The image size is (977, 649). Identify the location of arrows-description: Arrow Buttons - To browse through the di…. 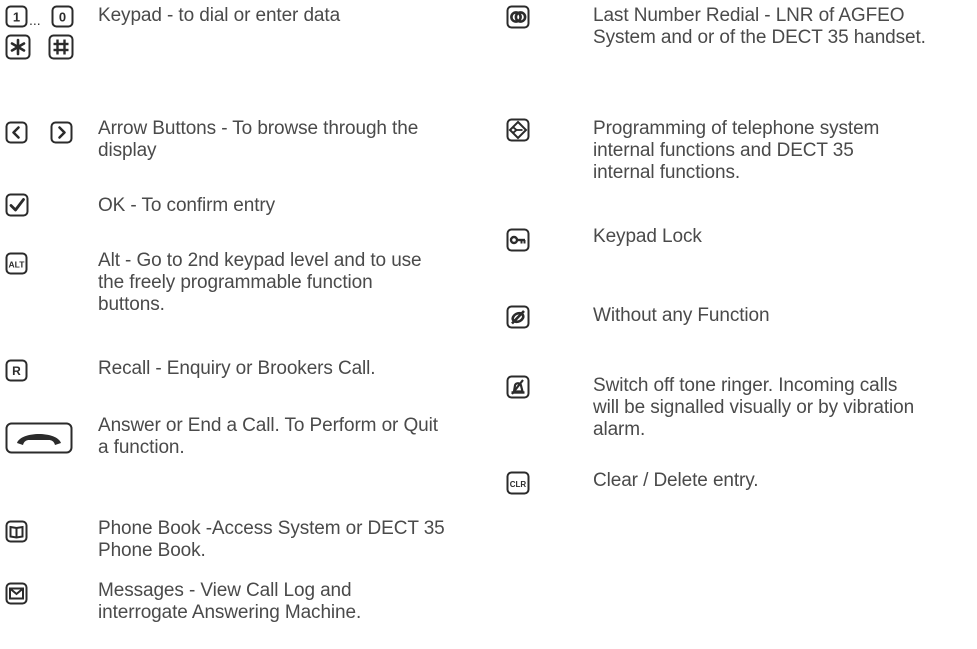
(258, 139).